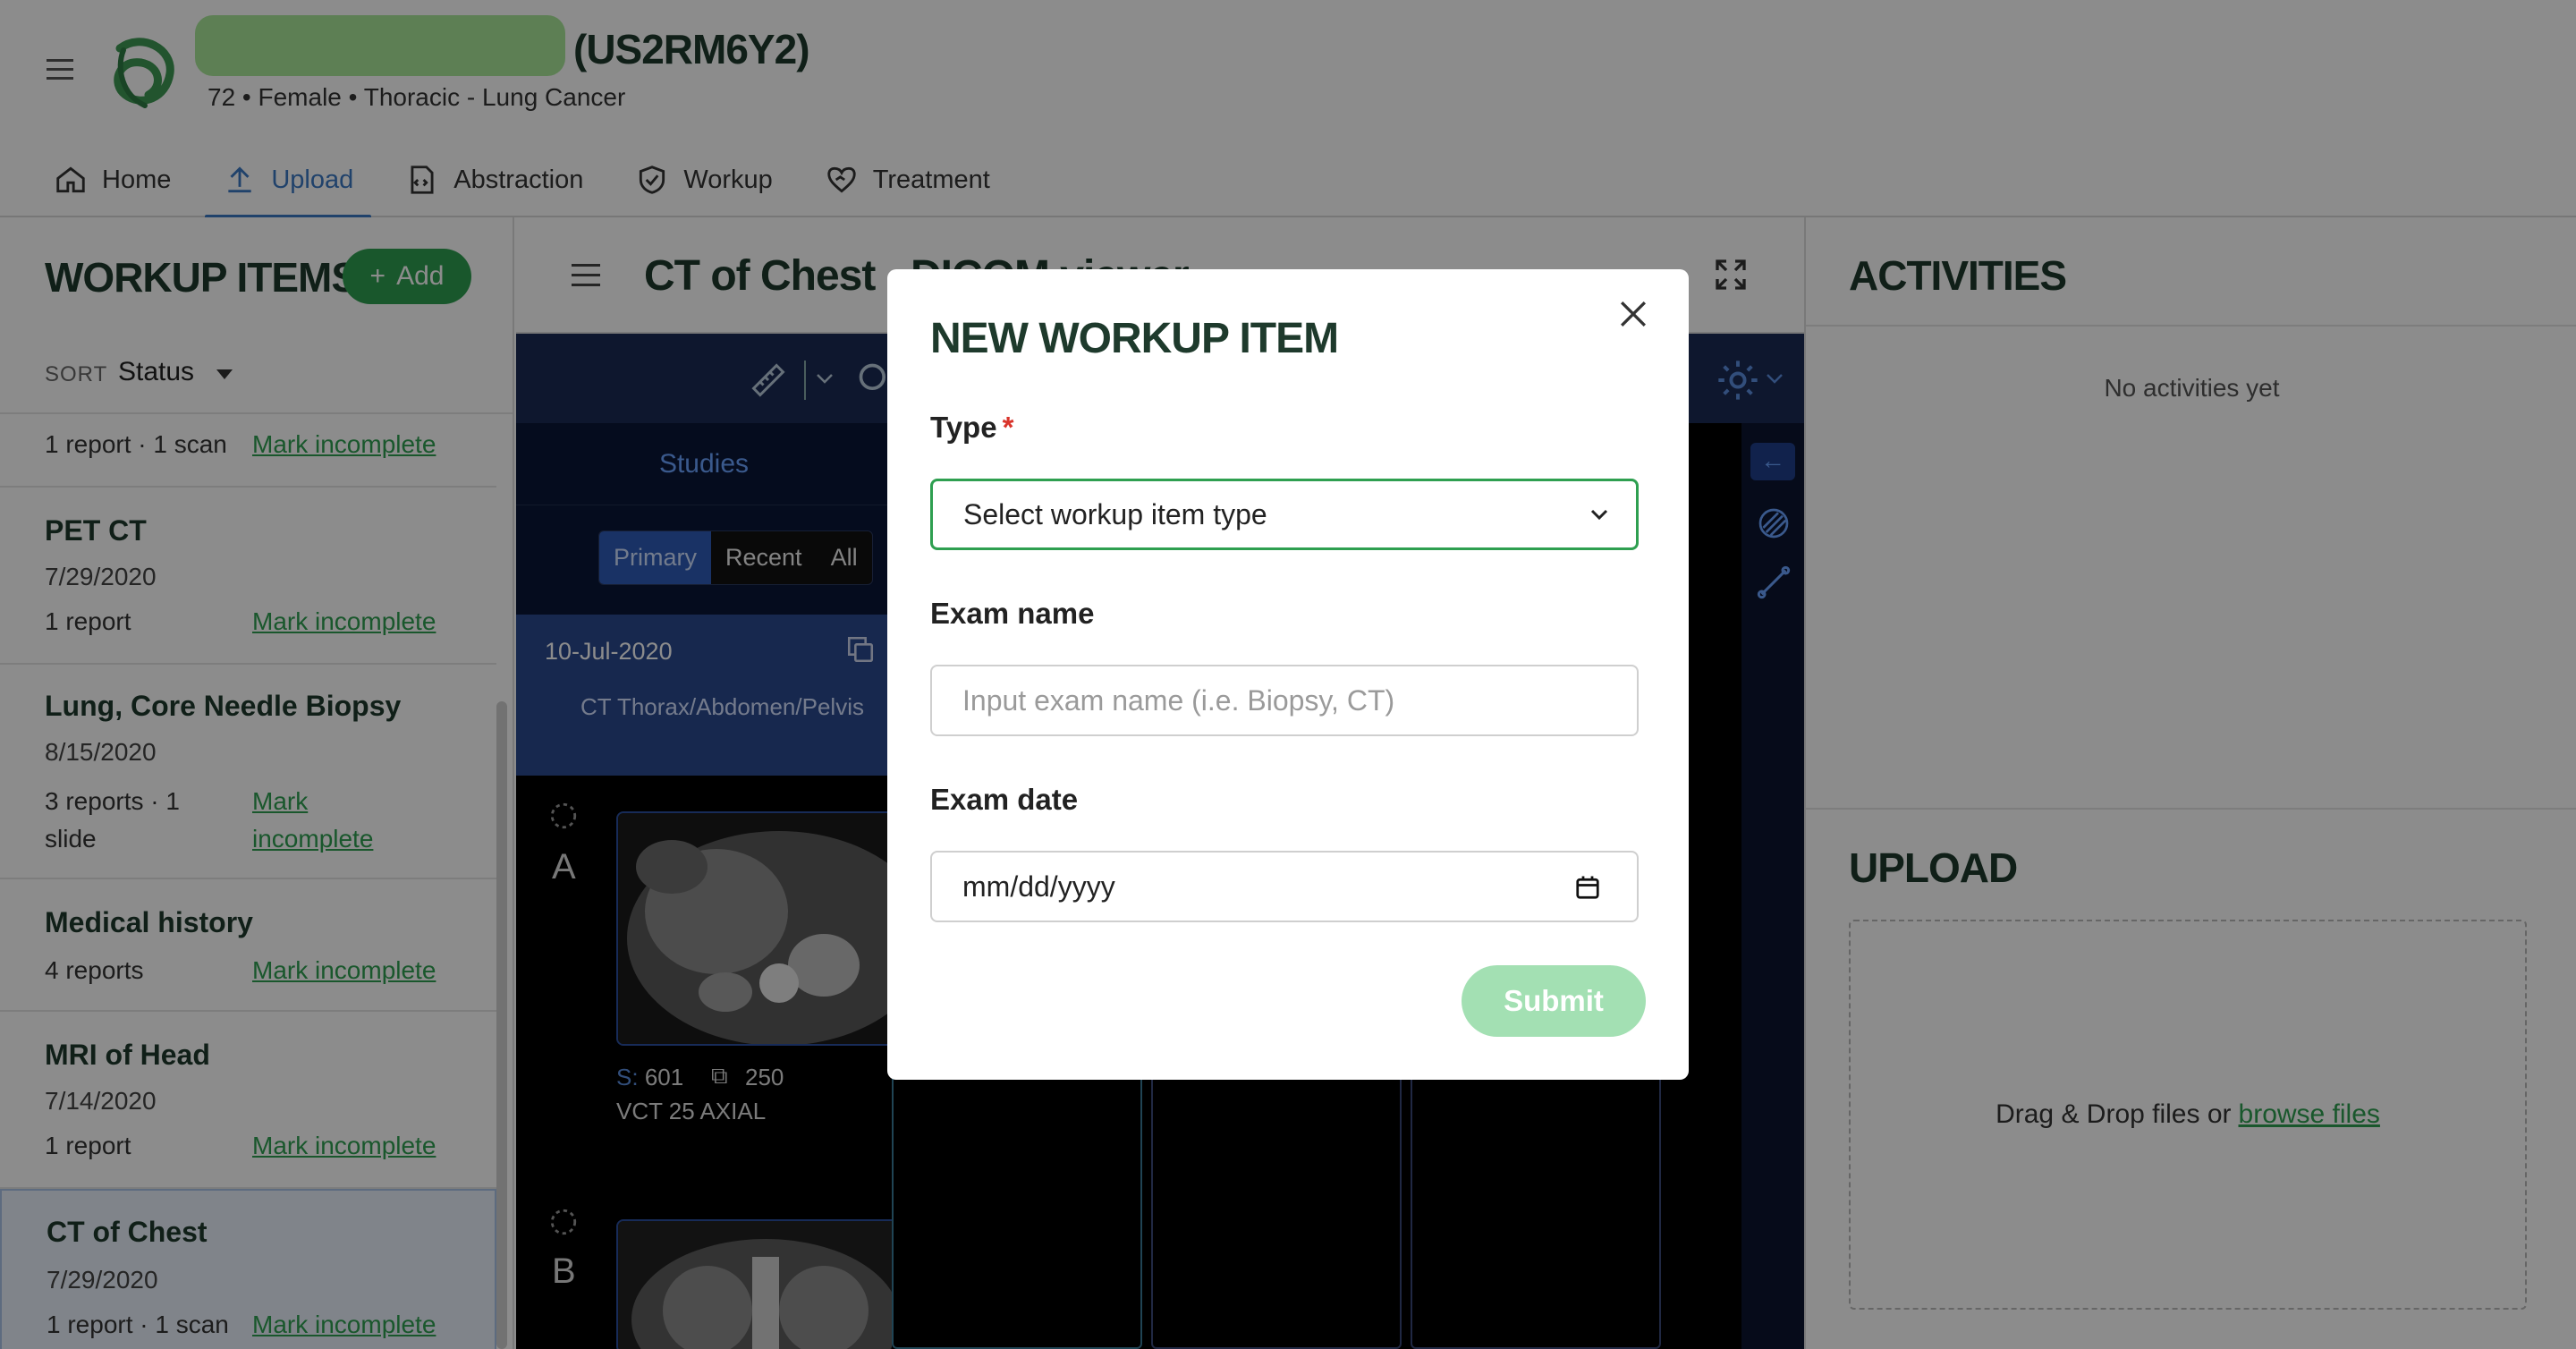  I want to click on type-label: Type *, so click(971, 428).